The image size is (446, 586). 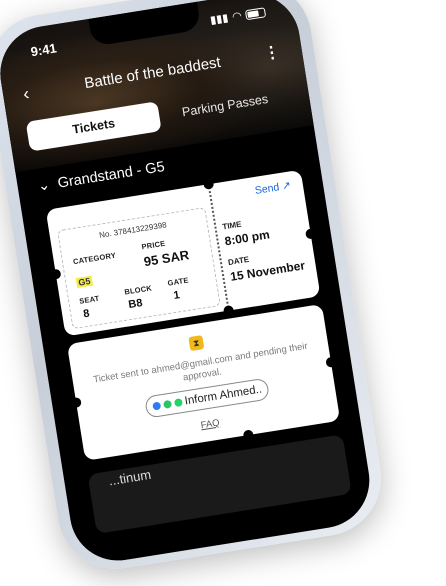 I want to click on gate-label: GATE, so click(x=178, y=281).